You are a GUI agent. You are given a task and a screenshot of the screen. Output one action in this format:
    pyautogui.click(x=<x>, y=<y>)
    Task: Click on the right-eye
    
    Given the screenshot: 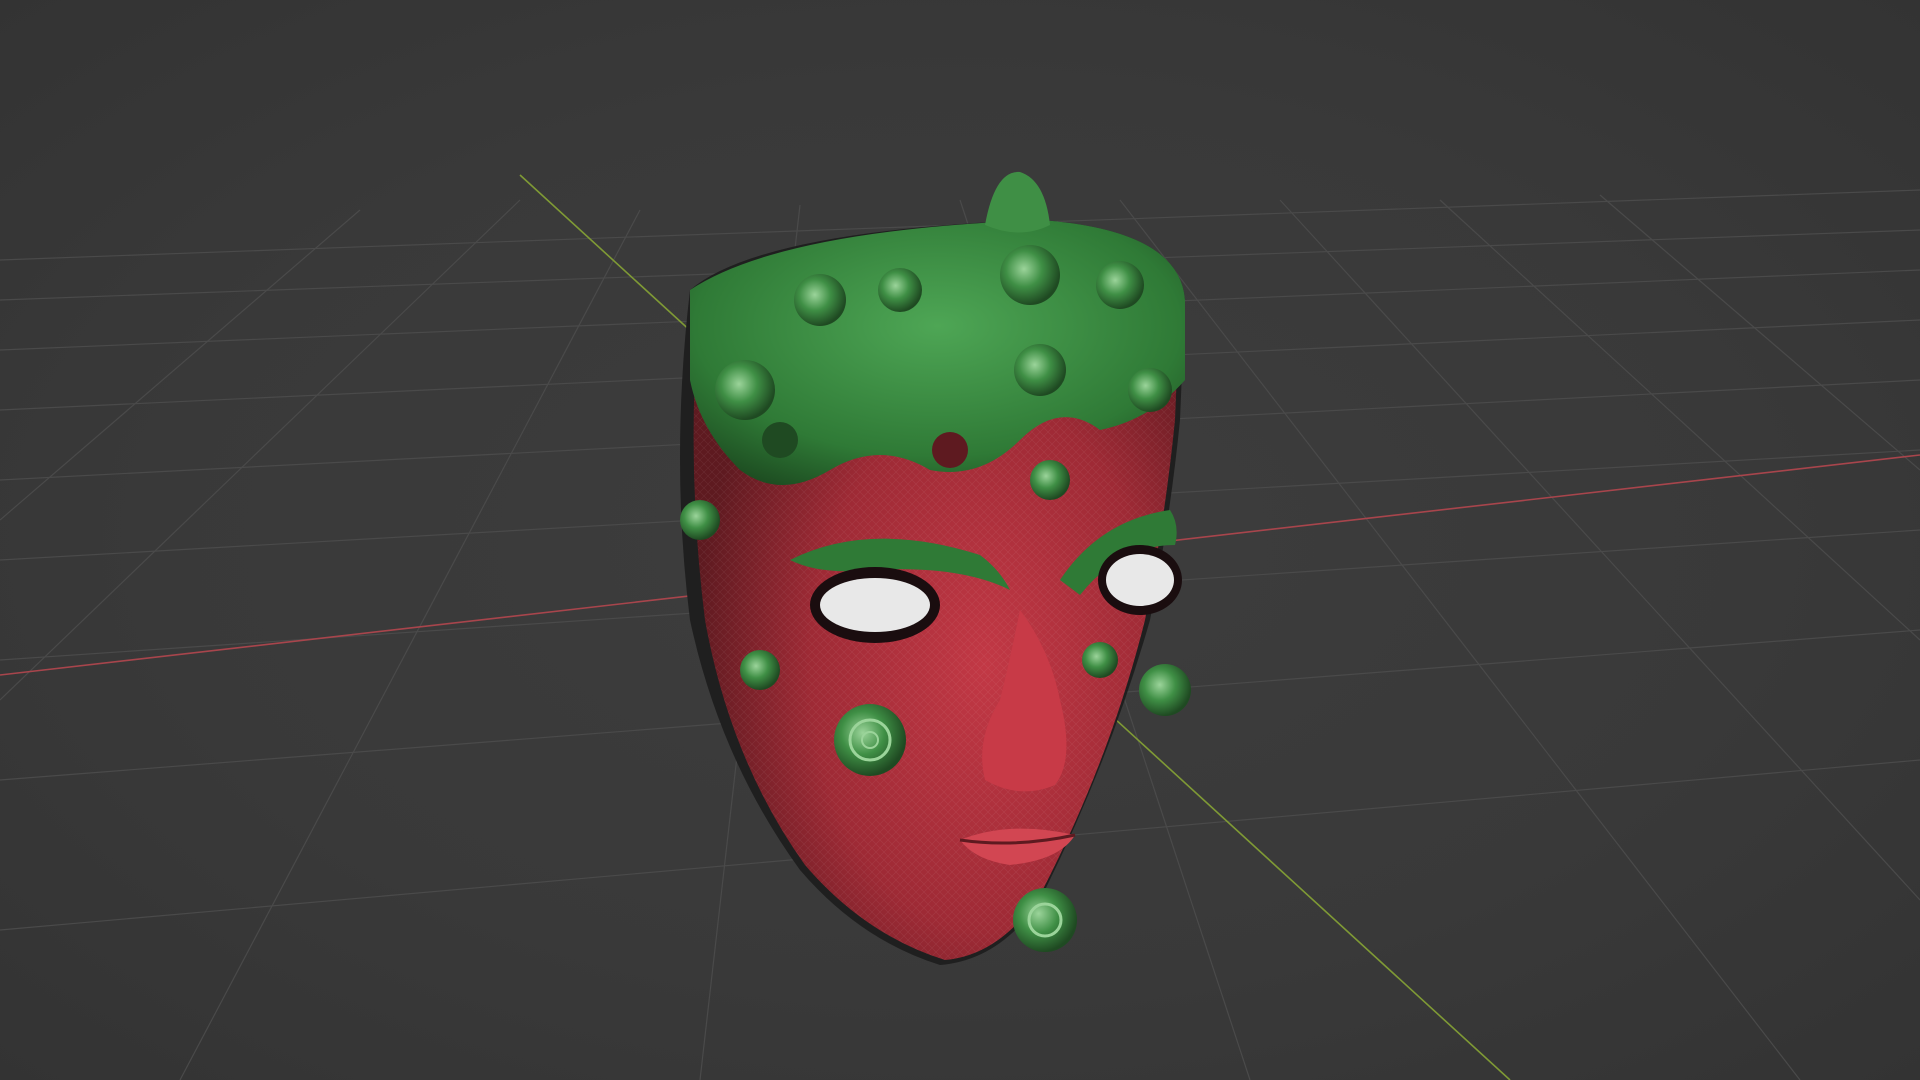 What is the action you would take?
    pyautogui.click(x=1140, y=580)
    